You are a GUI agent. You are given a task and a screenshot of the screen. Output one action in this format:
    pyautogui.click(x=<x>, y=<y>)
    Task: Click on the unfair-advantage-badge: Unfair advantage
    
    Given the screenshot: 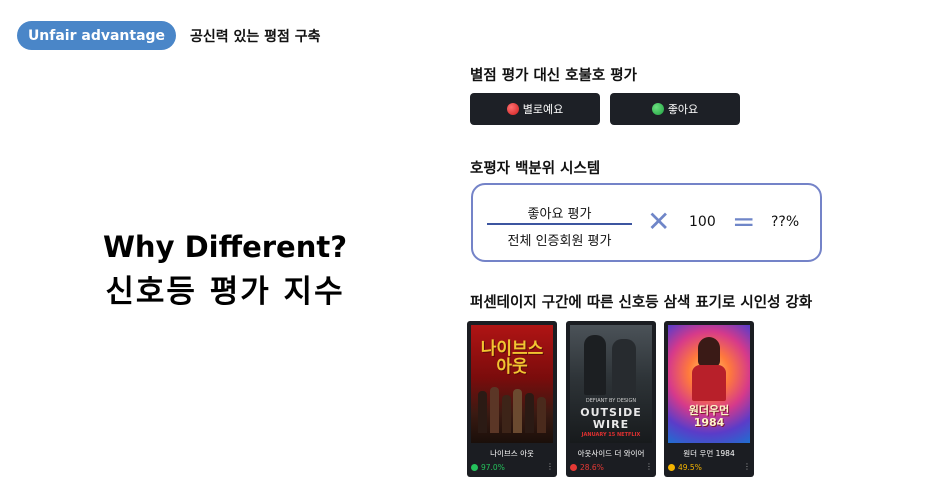 What is the action you would take?
    pyautogui.click(x=96, y=35)
    